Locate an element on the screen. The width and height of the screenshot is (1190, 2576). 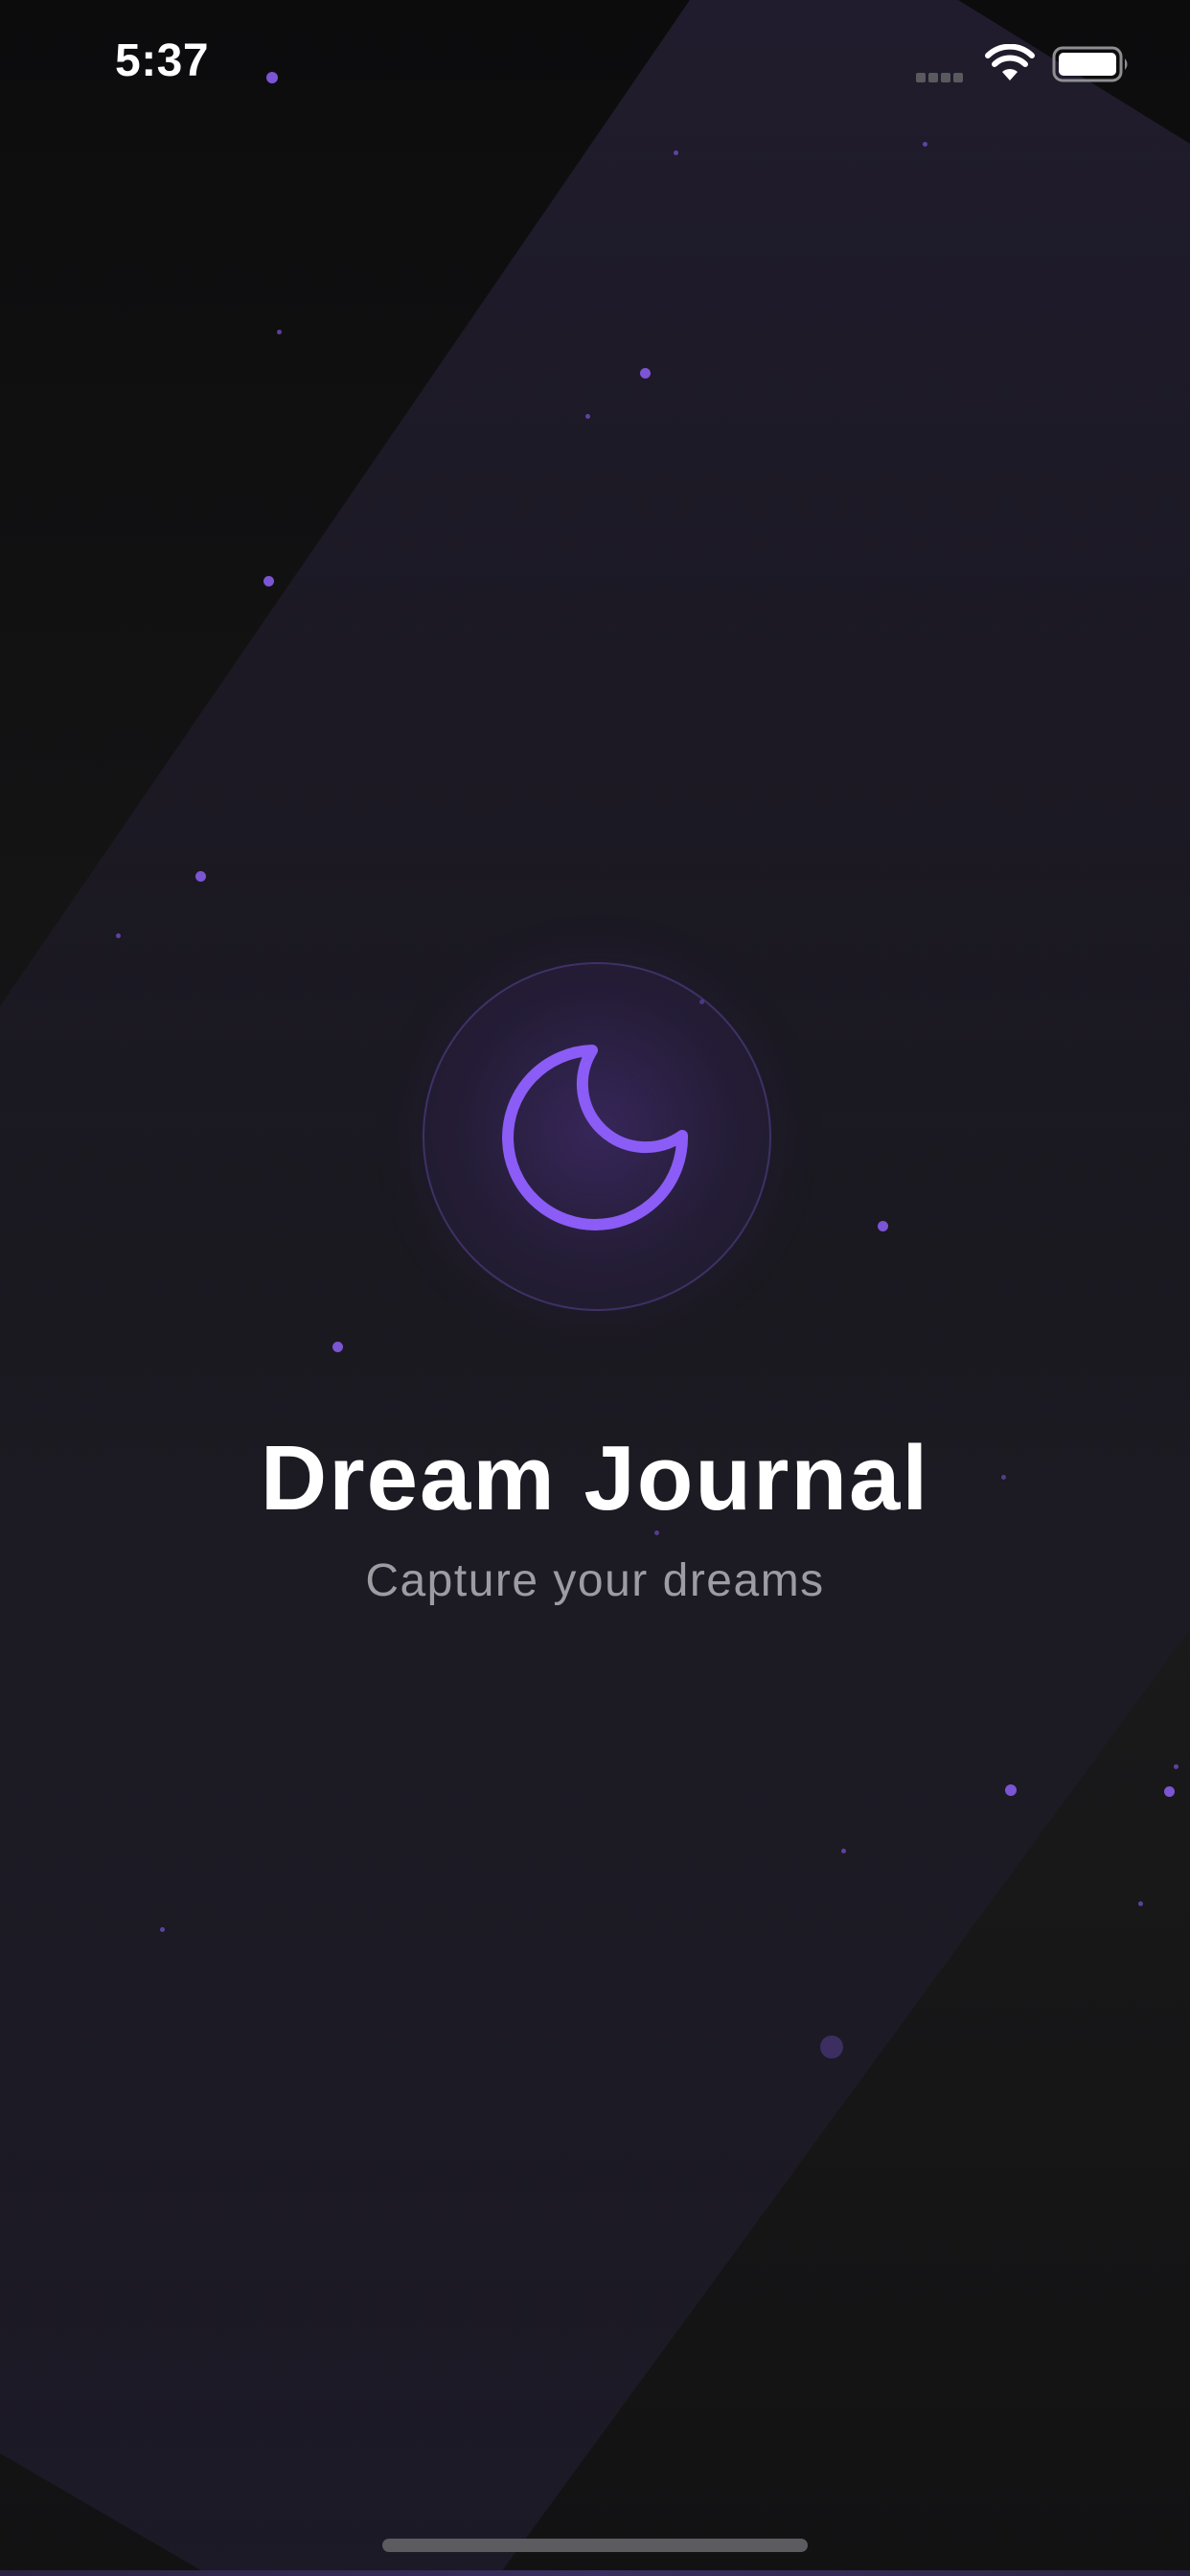
cellular-signal-icon is located at coordinates (943, 76).